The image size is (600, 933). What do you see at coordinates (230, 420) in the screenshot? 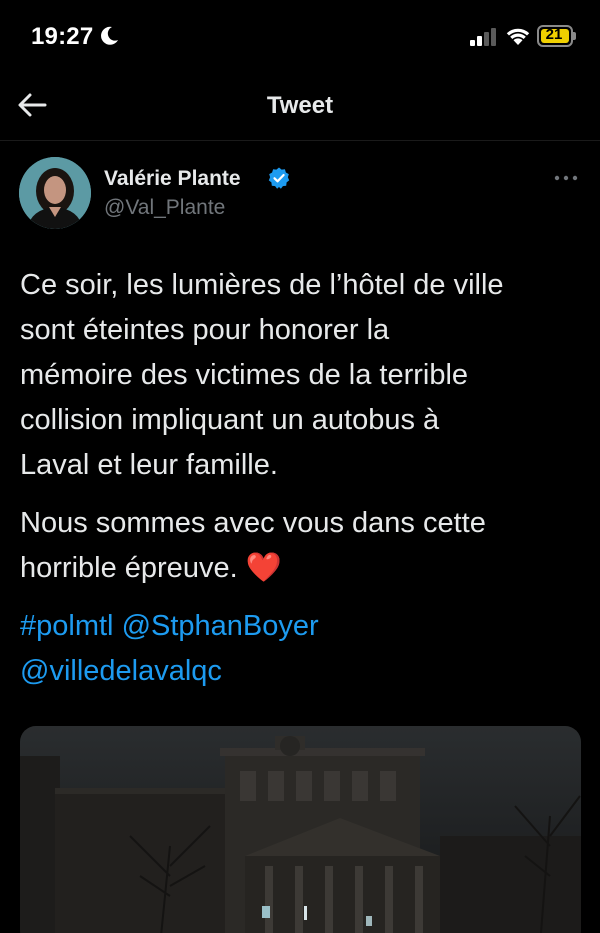
I see `tweet-line: collision impliquant un autobus à` at bounding box center [230, 420].